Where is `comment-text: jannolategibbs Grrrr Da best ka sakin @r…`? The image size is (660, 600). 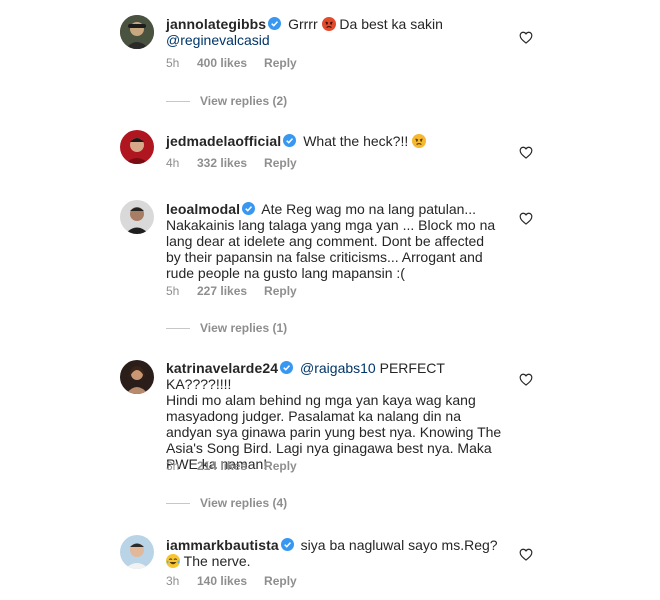 comment-text: jannolategibbs Grrrr Da best ka sakin @r… is located at coordinates (304, 32).